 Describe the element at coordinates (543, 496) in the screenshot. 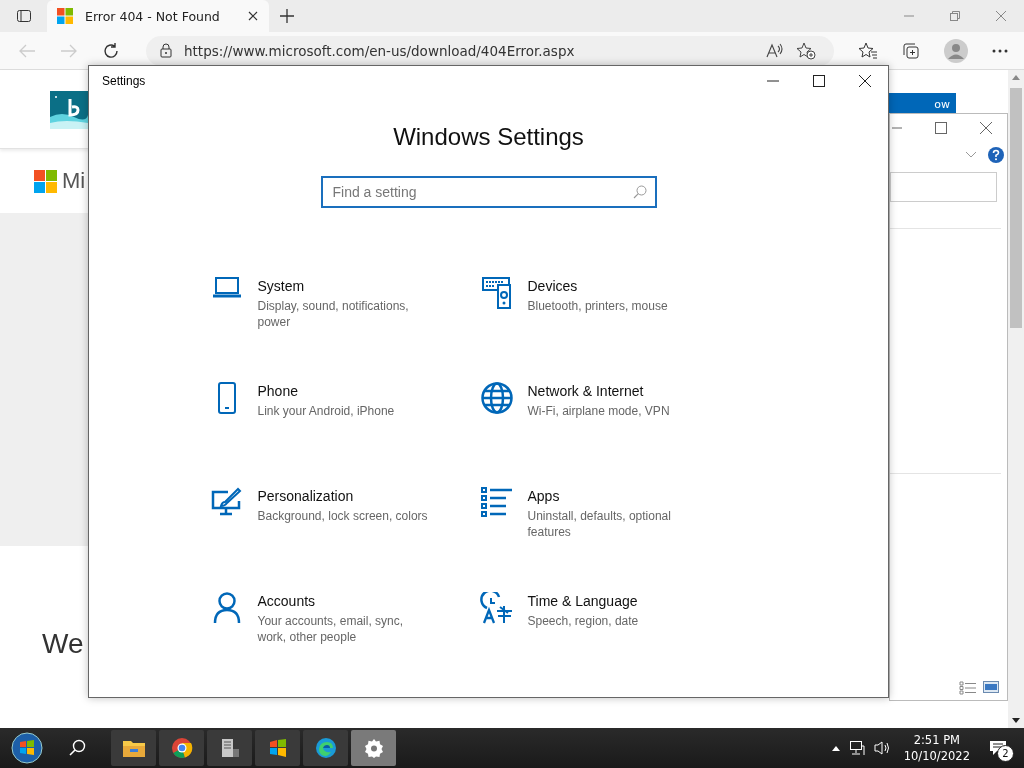

I see `category-link: Apps` at that location.